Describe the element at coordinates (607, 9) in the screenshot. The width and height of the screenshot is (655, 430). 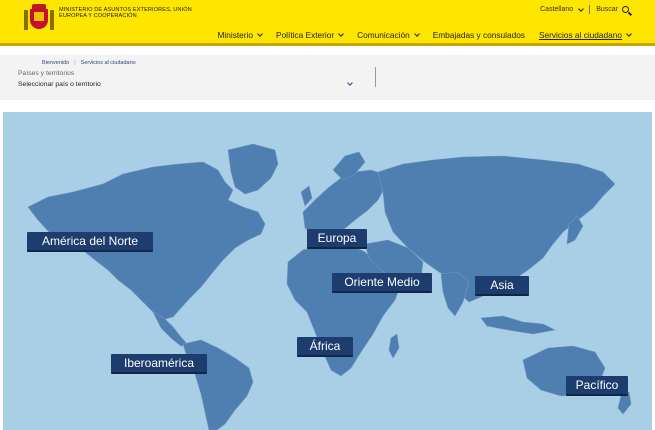
I see `search-label: Buscar` at that location.